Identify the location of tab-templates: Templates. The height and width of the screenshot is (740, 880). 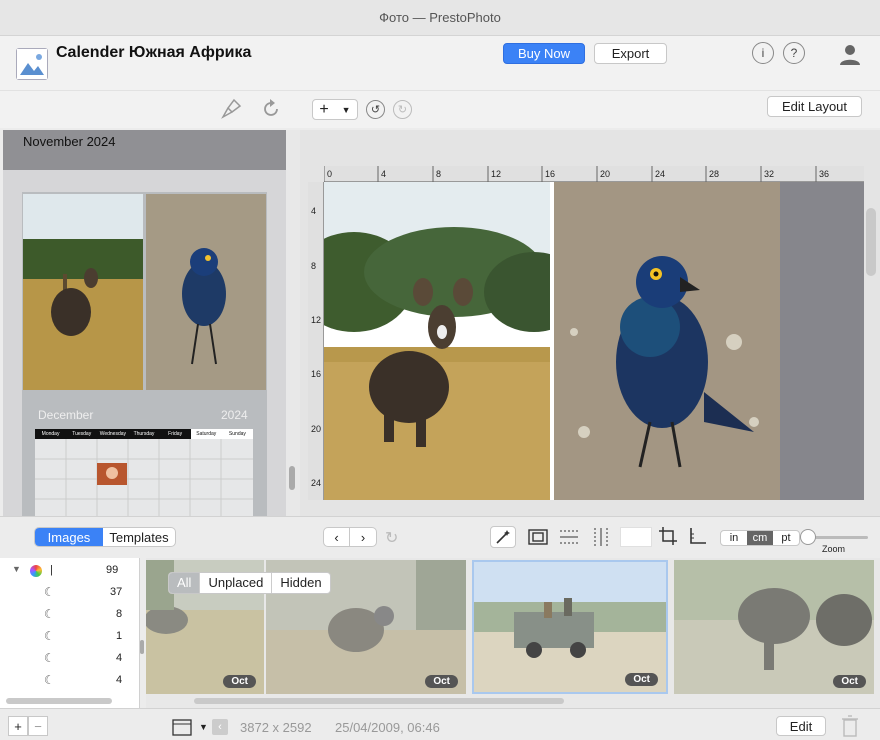
(139, 537).